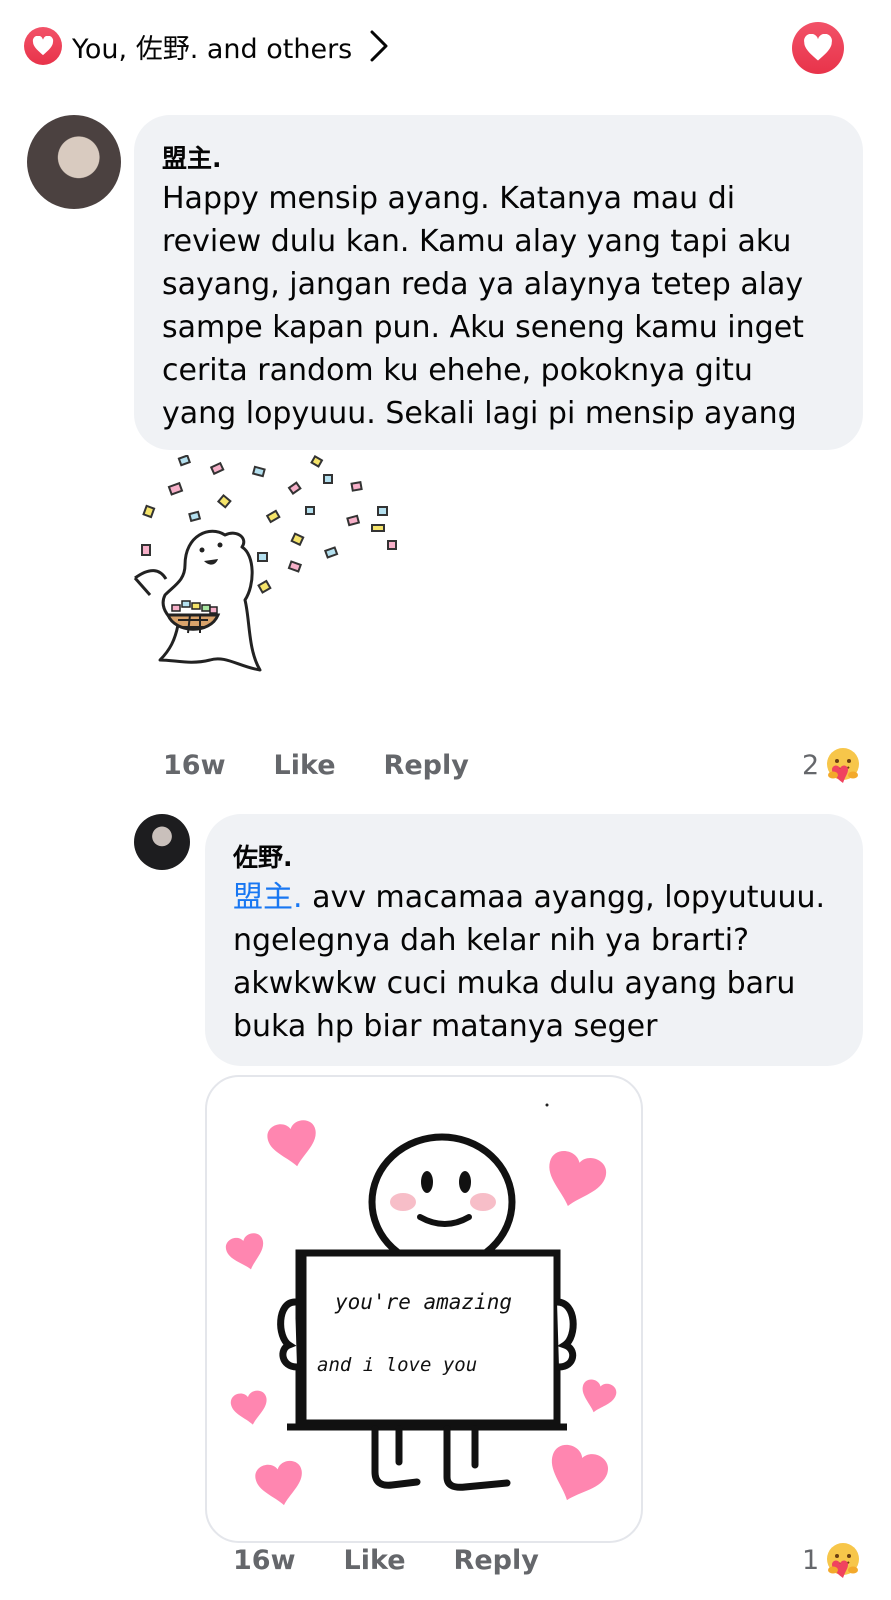 This screenshot has width=891, height=1600. What do you see at coordinates (811, 1560) in the screenshot?
I see `reaction-count-number: 1` at bounding box center [811, 1560].